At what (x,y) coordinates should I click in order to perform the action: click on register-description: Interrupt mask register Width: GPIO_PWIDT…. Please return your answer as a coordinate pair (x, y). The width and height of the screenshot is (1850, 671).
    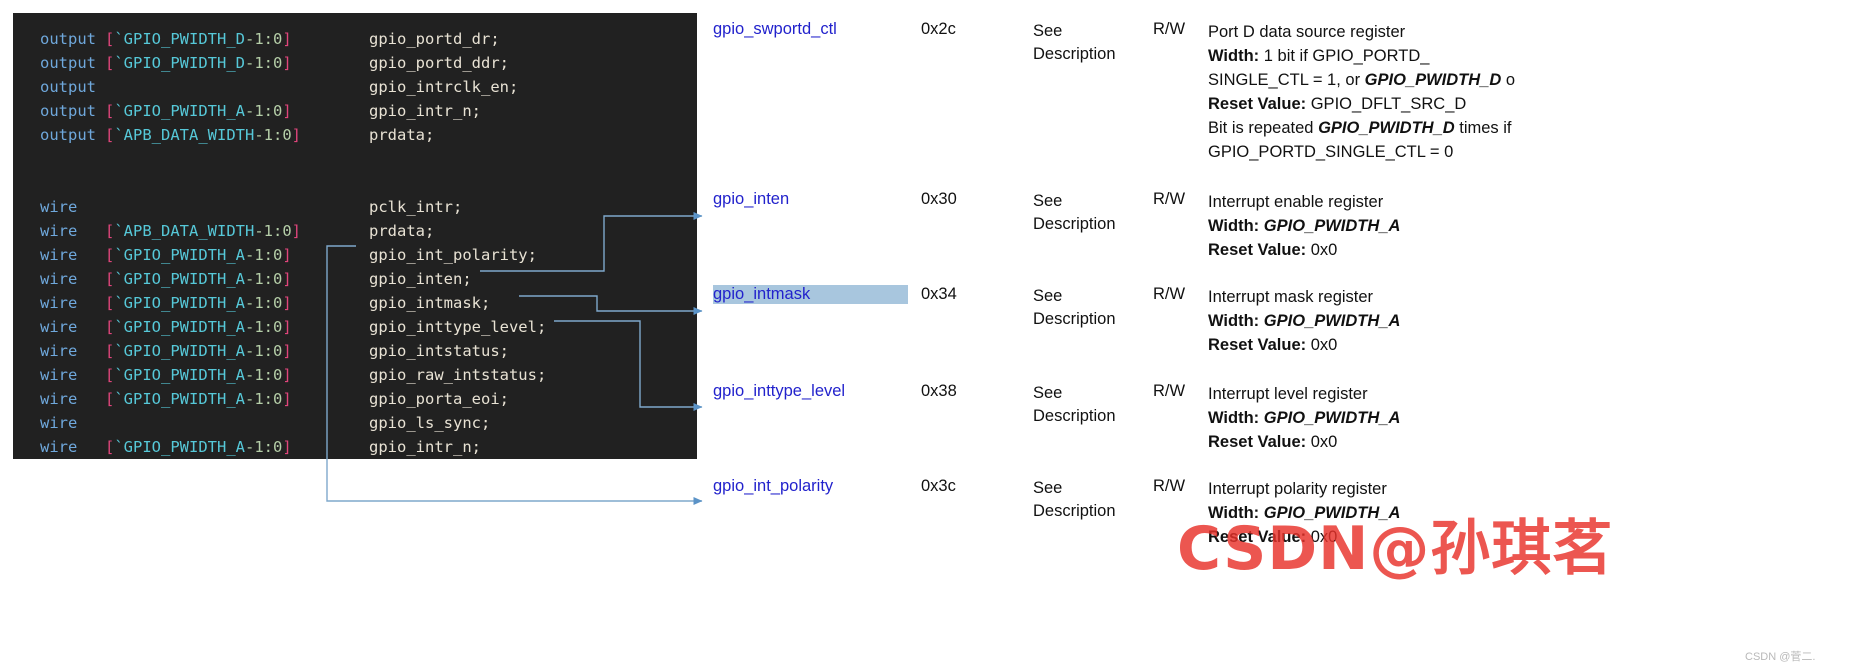
    Looking at the image, I should click on (1528, 321).